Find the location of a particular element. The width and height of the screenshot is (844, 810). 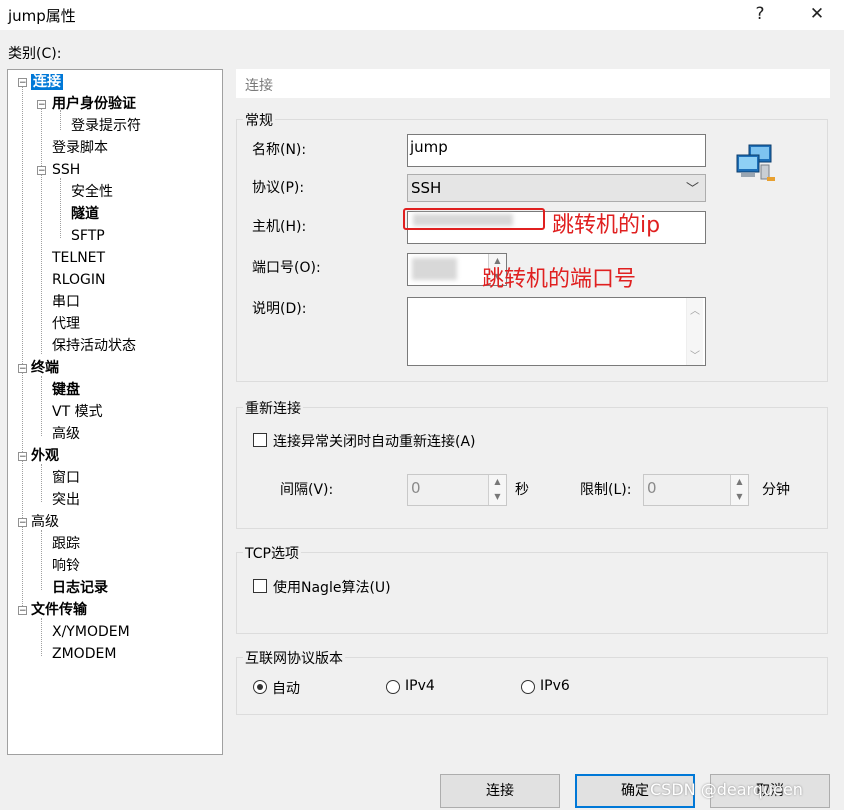

redacted-port is located at coordinates (434, 269).